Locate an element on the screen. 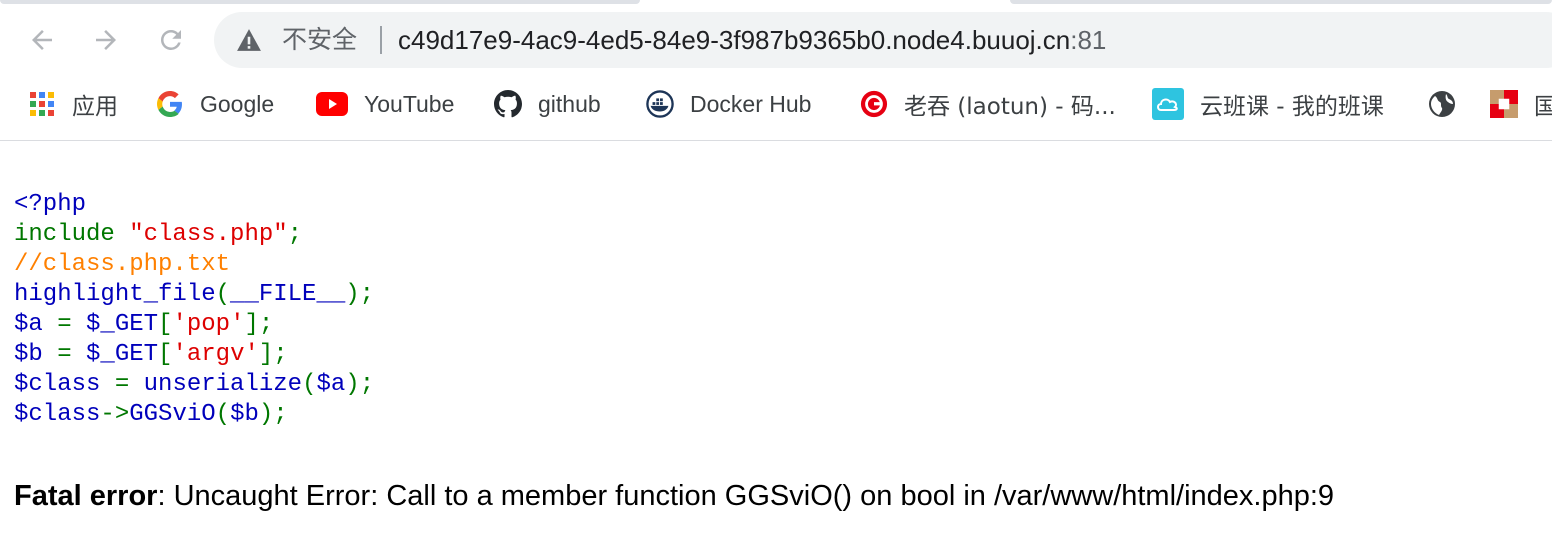 The height and width of the screenshot is (548, 1552). bookmark-github: github is located at coordinates (547, 104).